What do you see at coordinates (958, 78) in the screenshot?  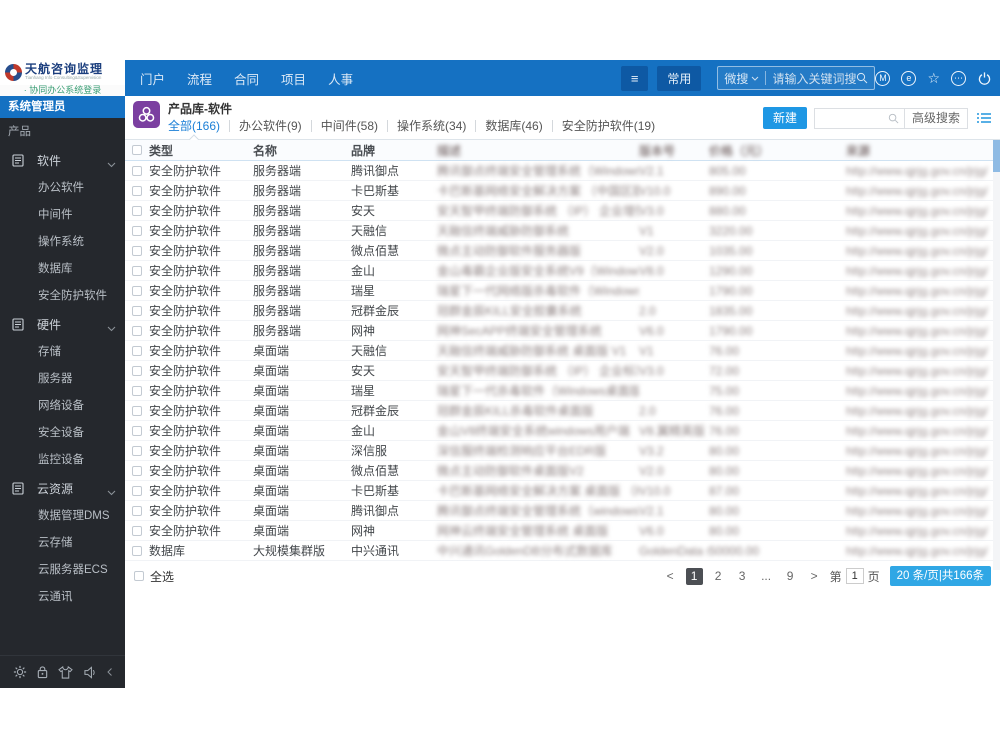 I see `more-icon: ⋯` at bounding box center [958, 78].